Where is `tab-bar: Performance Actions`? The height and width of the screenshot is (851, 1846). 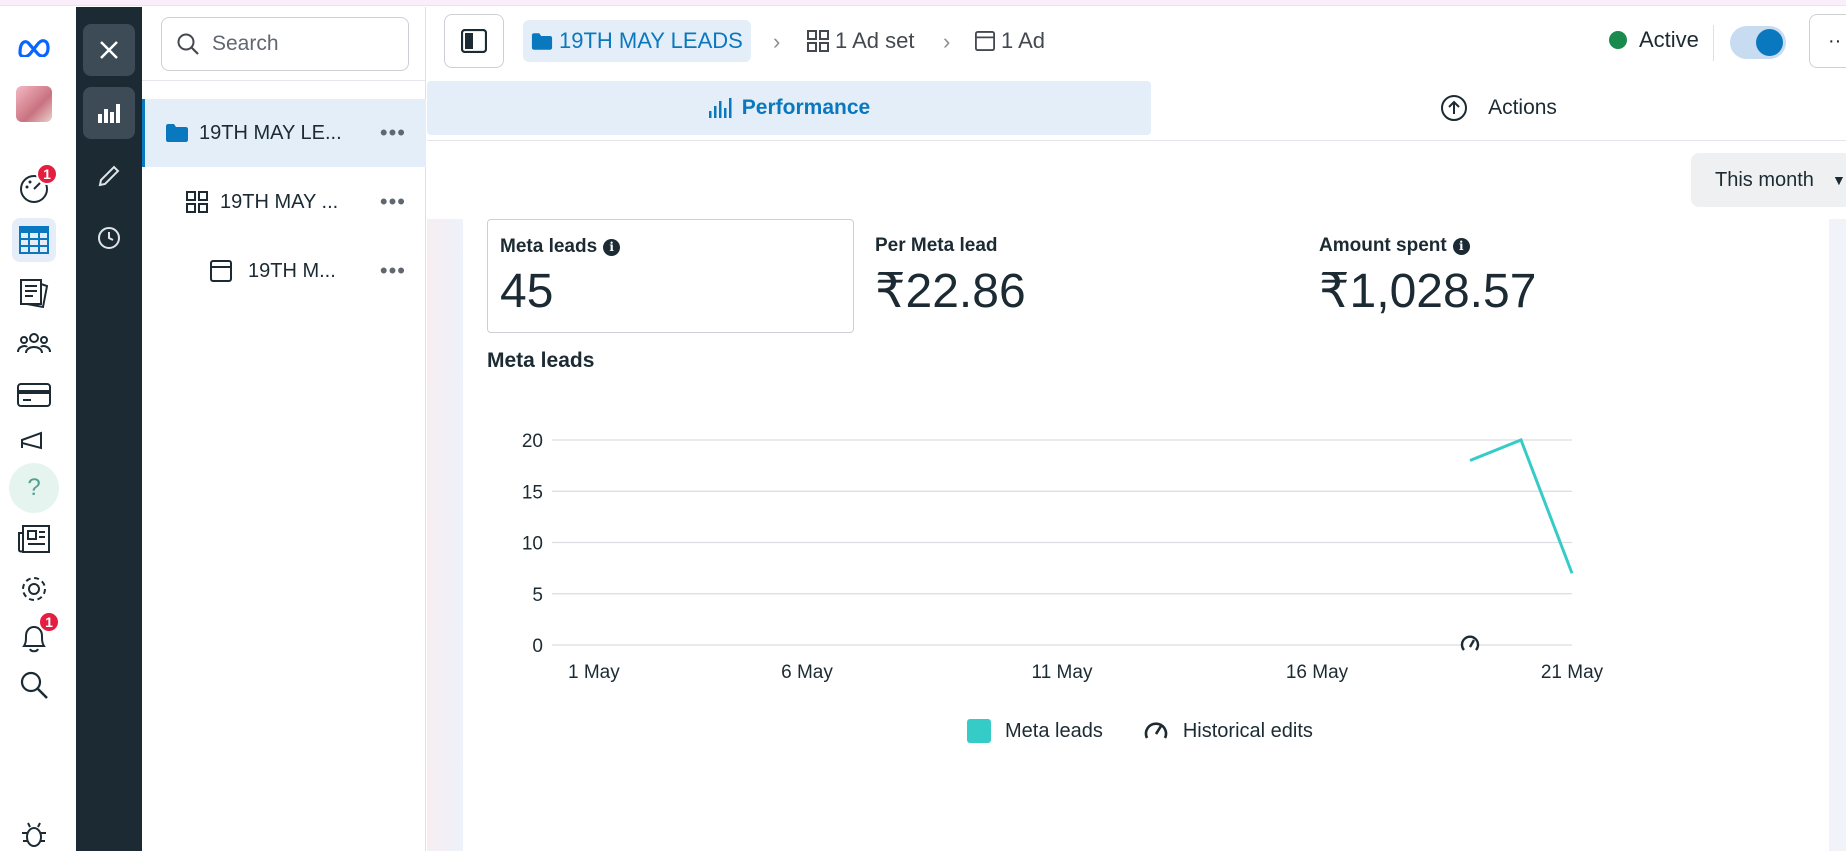 tab-bar: Performance Actions is located at coordinates (1136, 111).